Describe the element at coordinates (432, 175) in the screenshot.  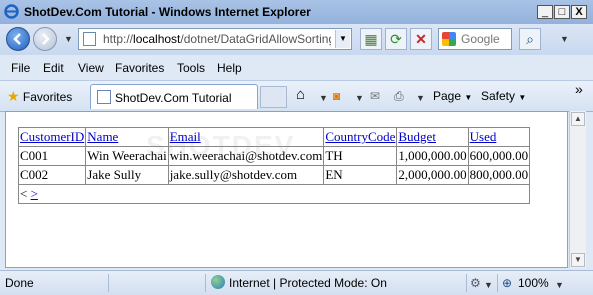
I see `cell-budget: 2,000,000.00` at that location.